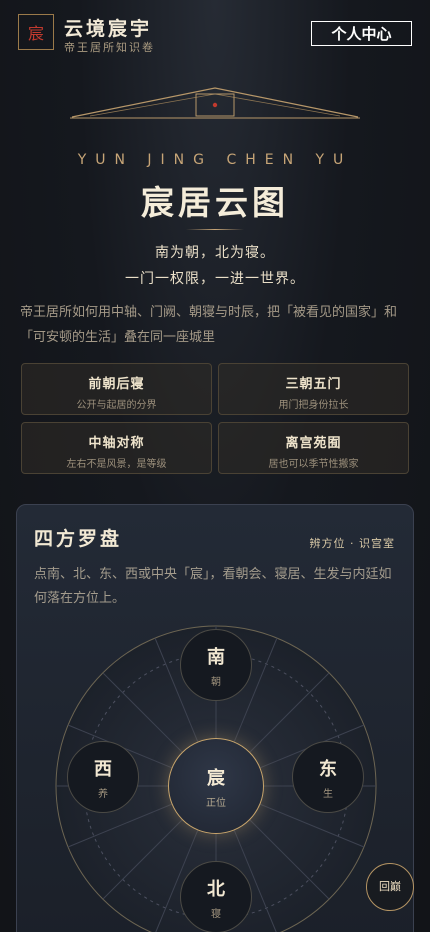  I want to click on direction-meaning: 生, so click(328, 794).